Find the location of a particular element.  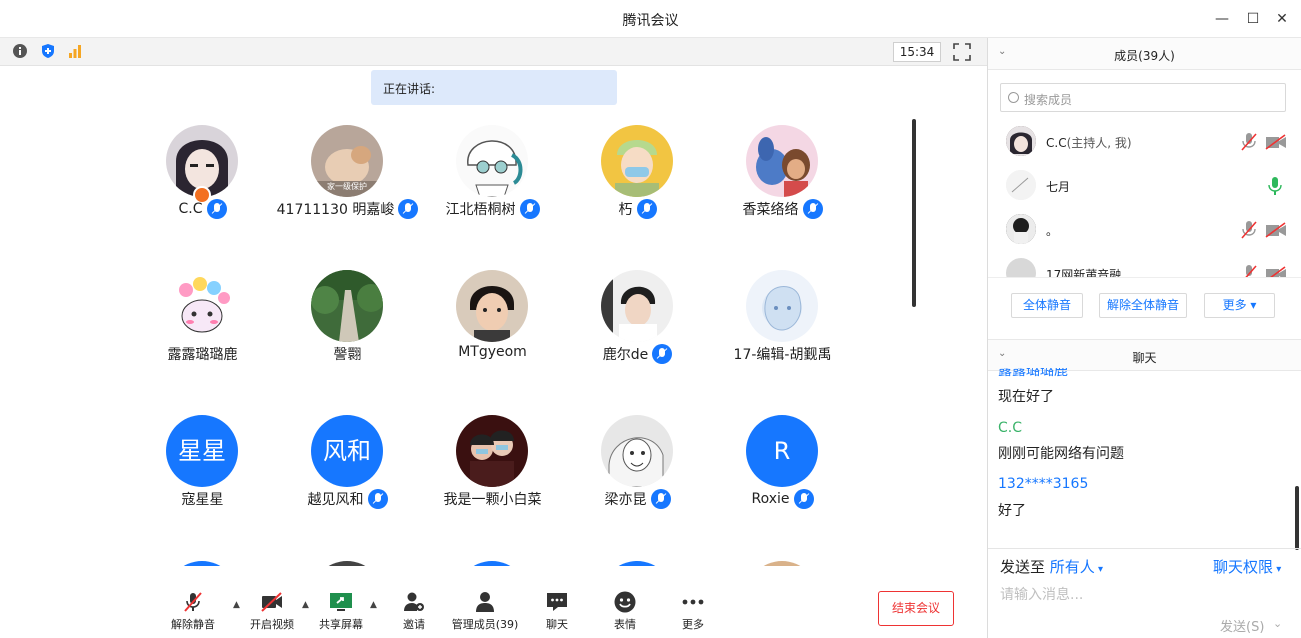

participant-tile: 风和越见风和 is located at coordinates (347, 473).